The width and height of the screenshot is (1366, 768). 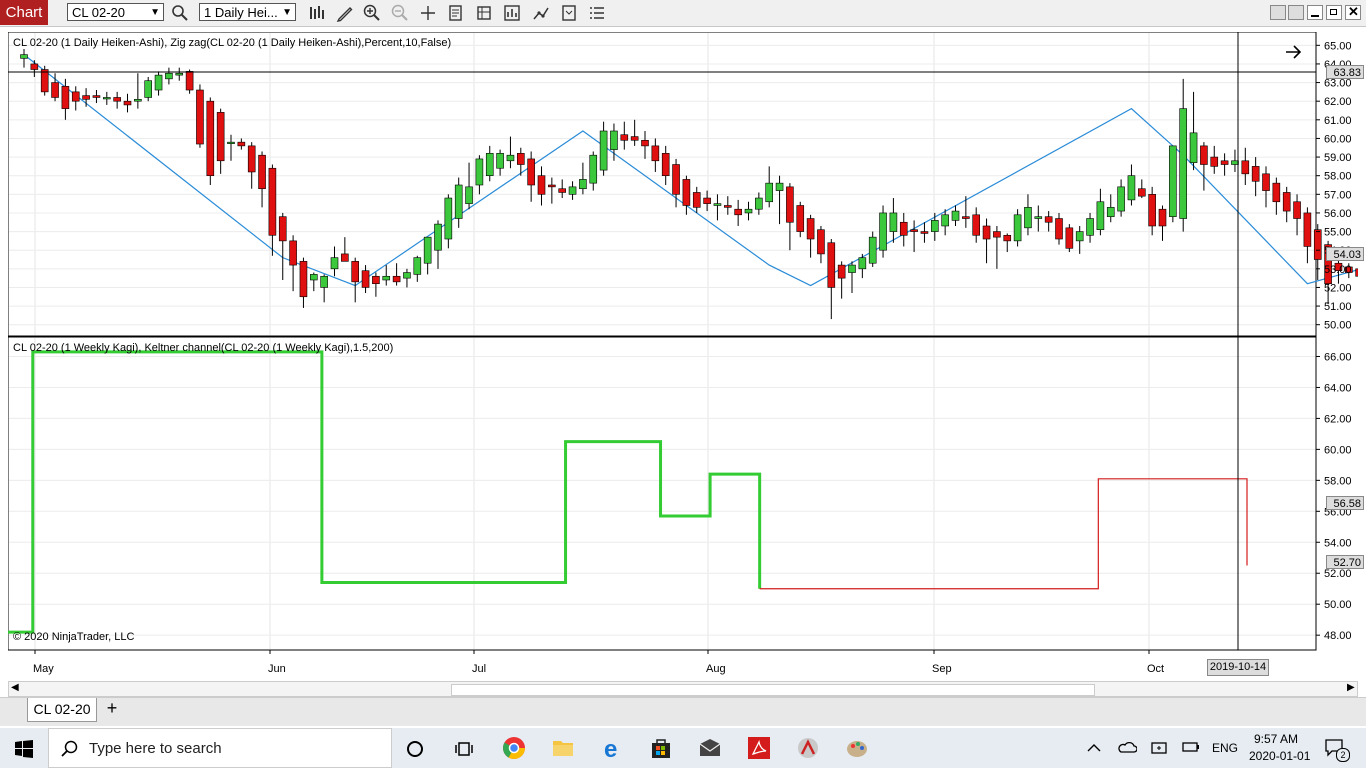 What do you see at coordinates (277, 669) in the screenshot?
I see `x-tick-label: Jun` at bounding box center [277, 669].